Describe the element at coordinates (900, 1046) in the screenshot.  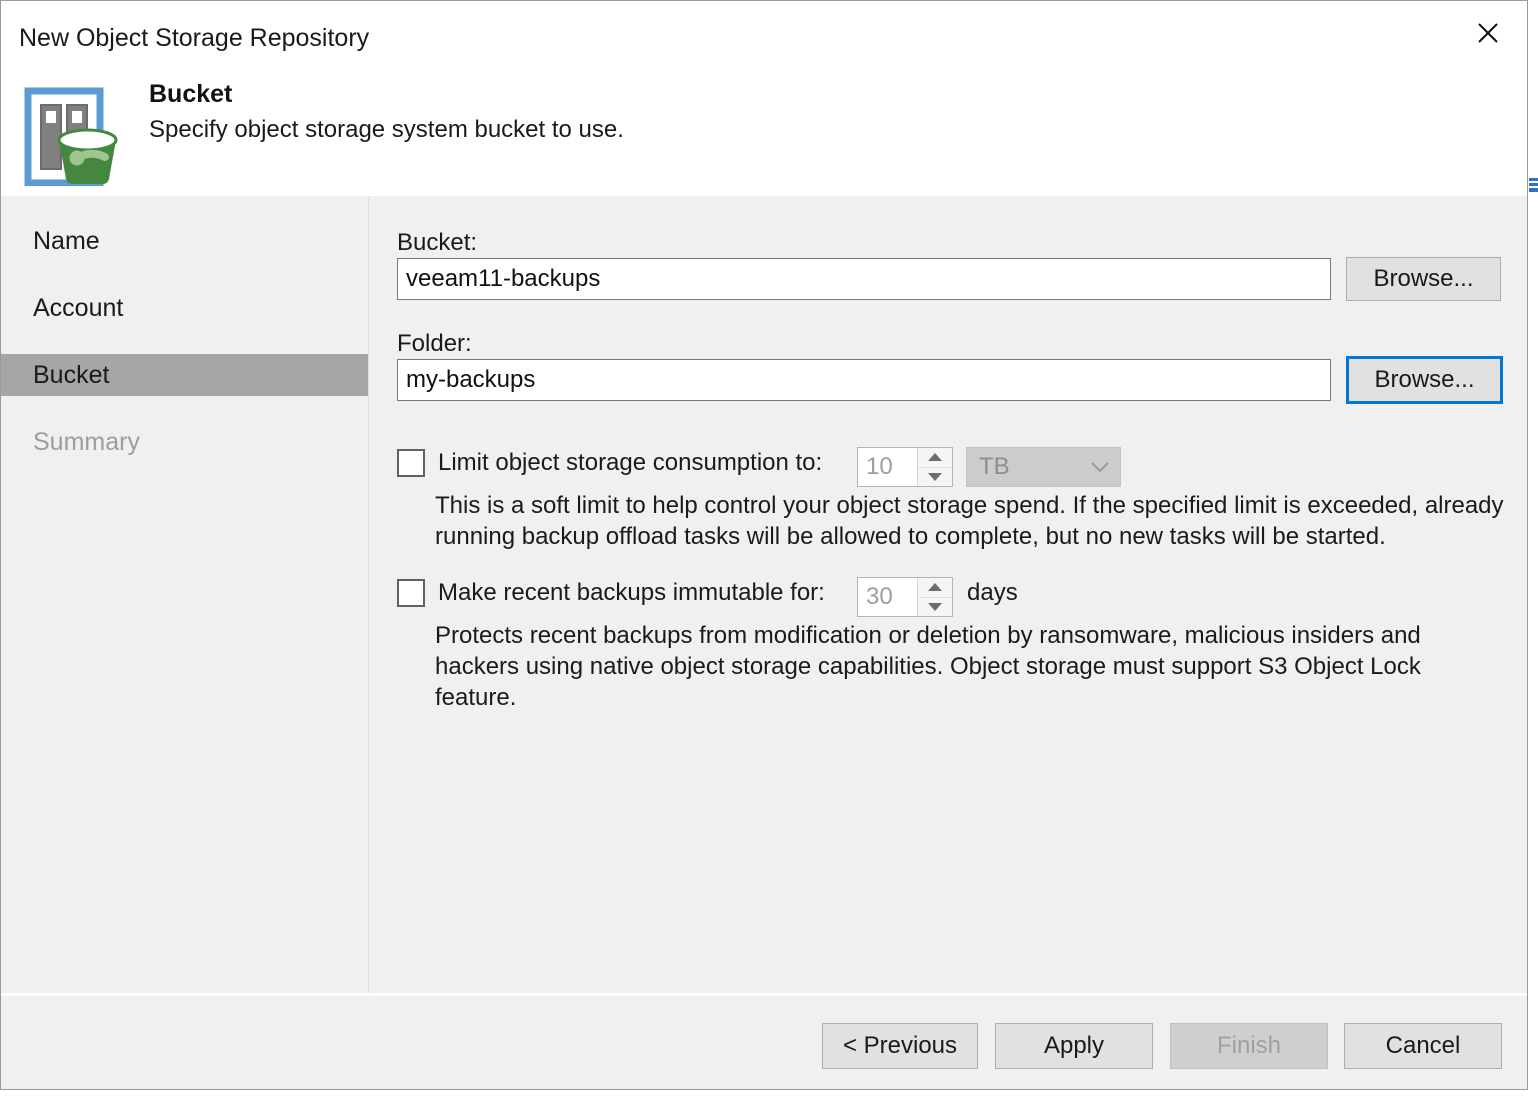
I see `previous-button: < Previous` at that location.